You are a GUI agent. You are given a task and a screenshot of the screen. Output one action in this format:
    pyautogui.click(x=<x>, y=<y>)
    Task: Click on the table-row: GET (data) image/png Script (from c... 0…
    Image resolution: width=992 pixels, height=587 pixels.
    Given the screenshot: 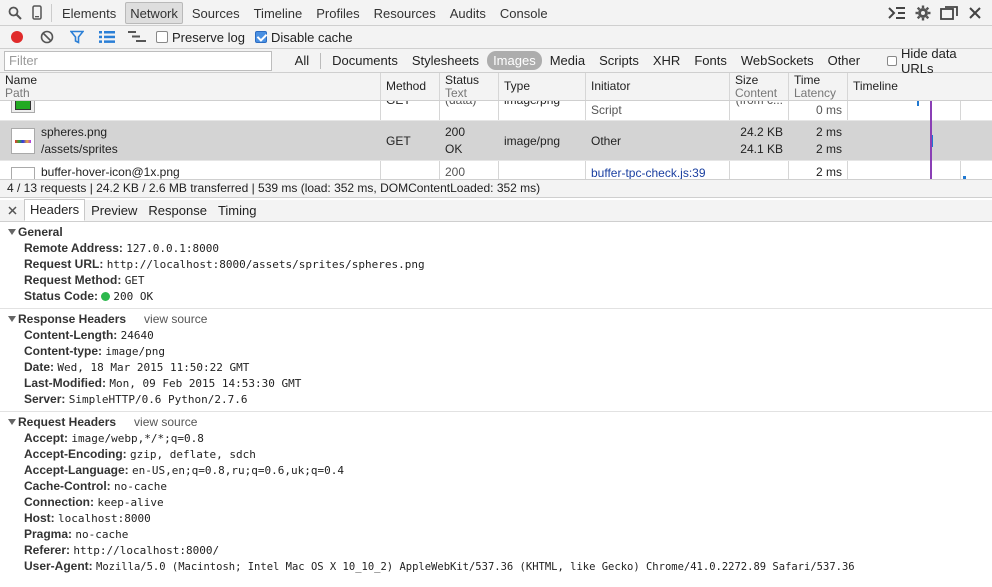 What is the action you would take?
    pyautogui.click(x=496, y=111)
    